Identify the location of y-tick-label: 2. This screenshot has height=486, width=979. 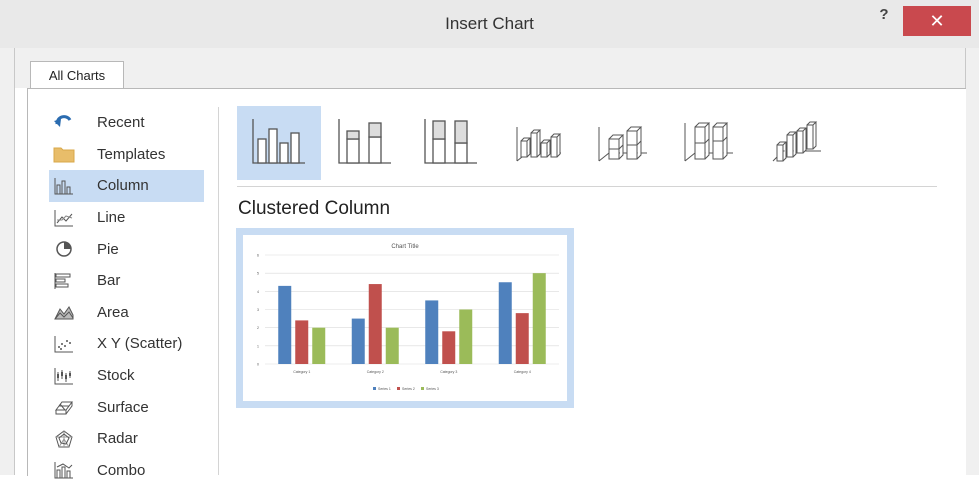
(258, 328).